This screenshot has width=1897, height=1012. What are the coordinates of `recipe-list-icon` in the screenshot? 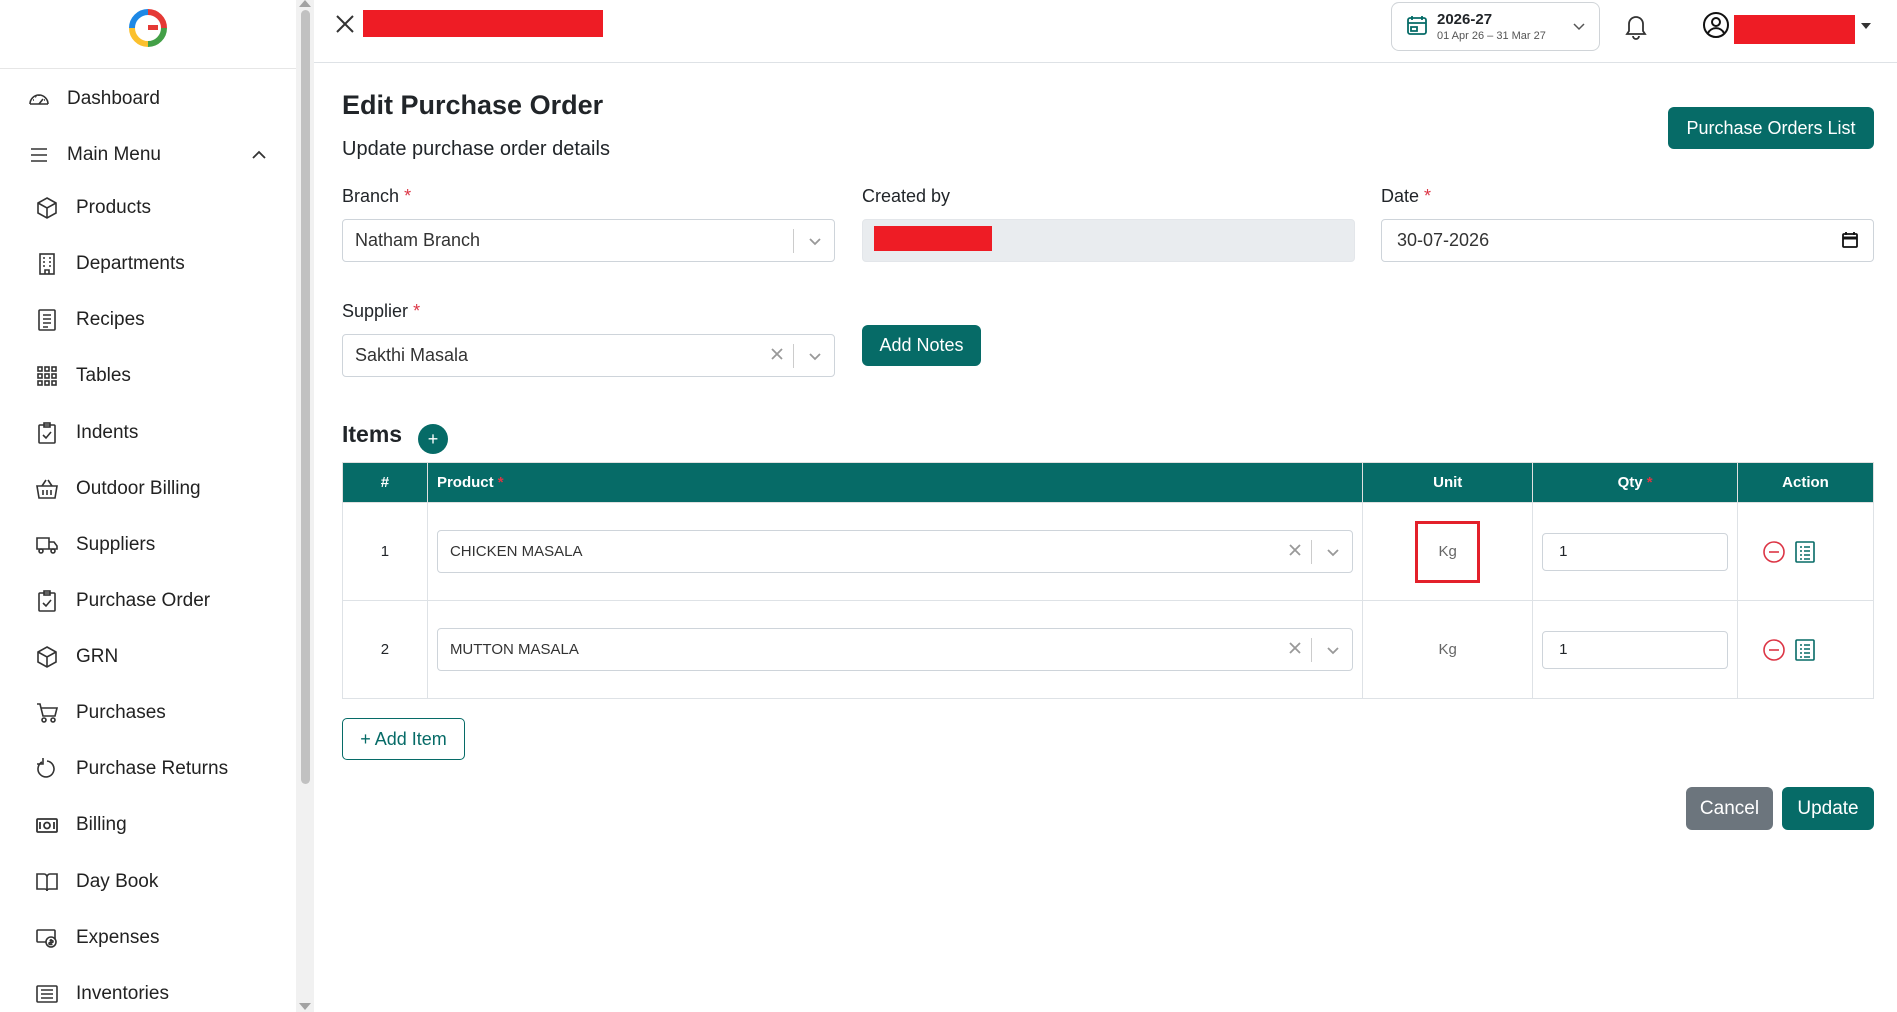 It's located at (47, 320).